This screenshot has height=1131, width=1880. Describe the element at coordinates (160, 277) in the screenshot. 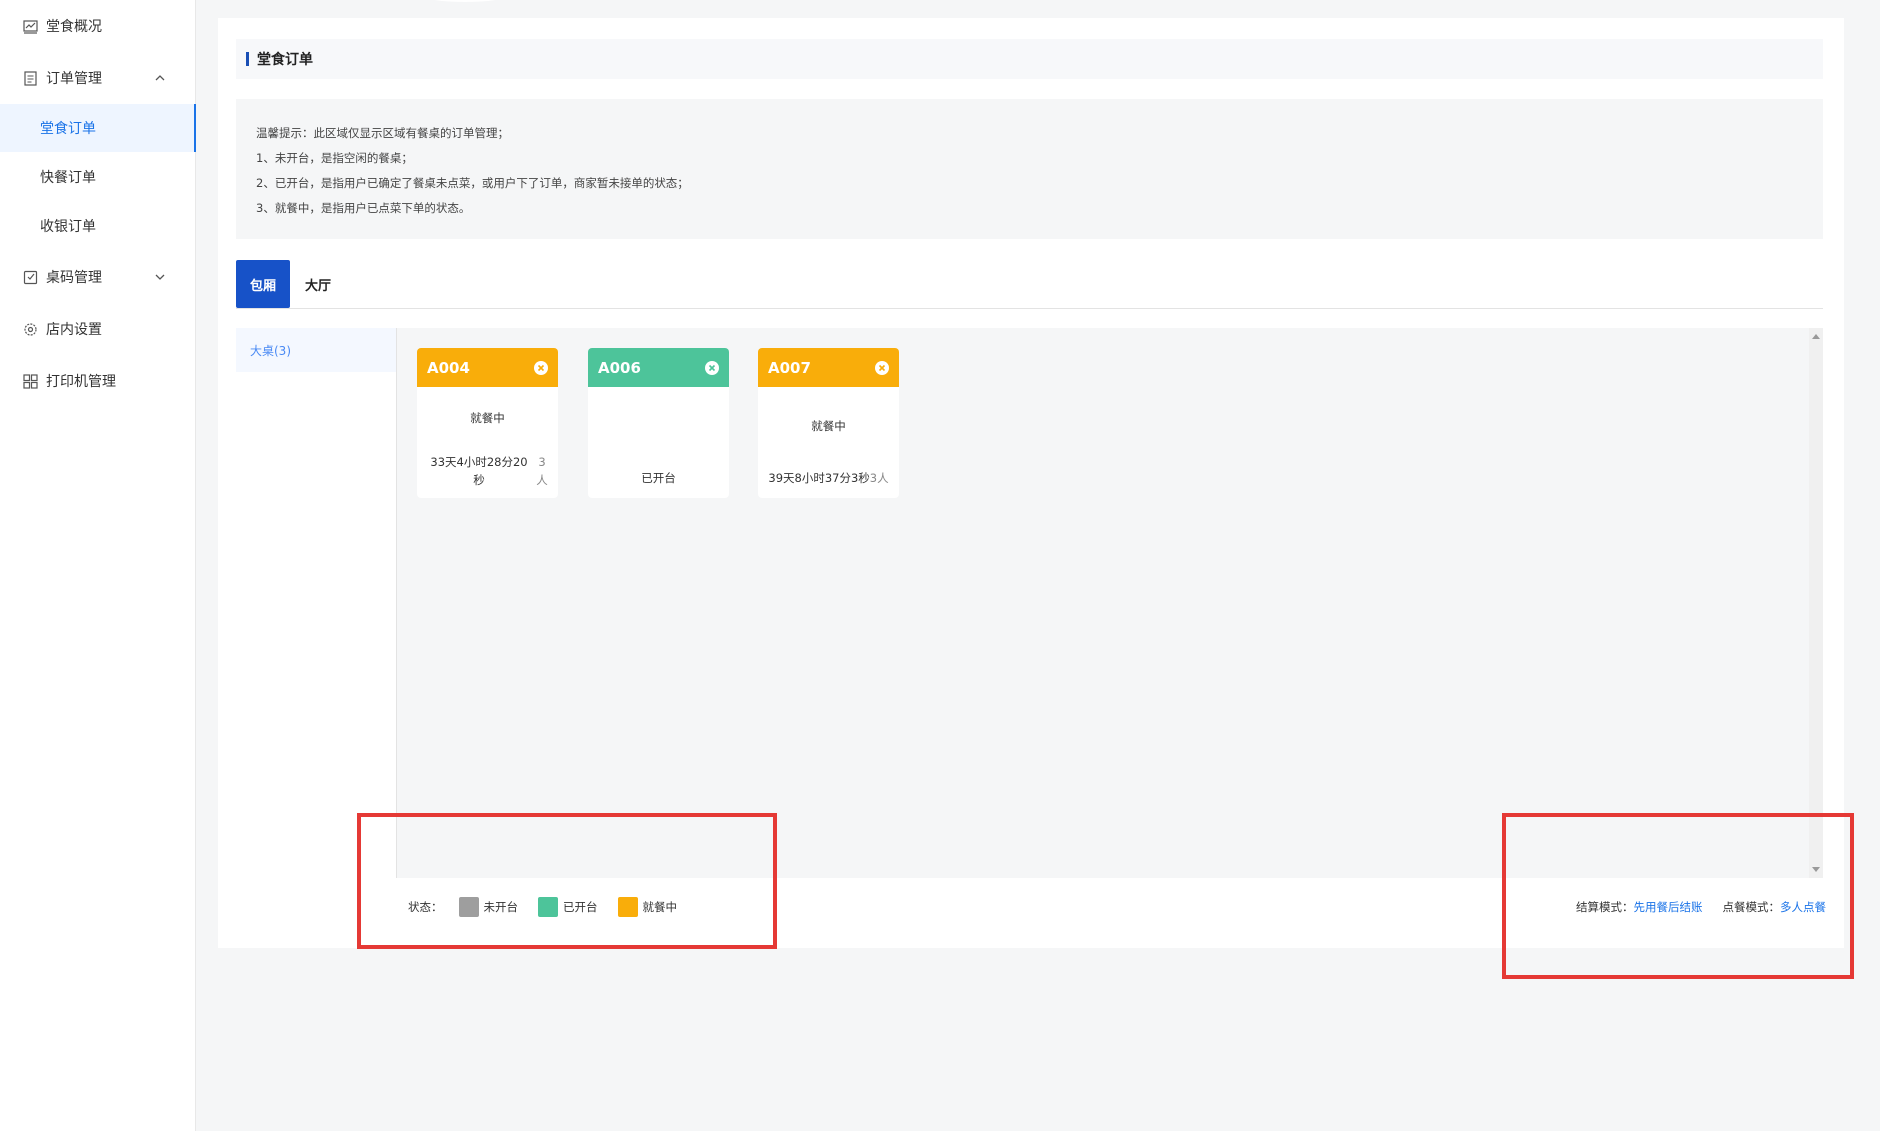

I see `chevron-down-icon` at that location.